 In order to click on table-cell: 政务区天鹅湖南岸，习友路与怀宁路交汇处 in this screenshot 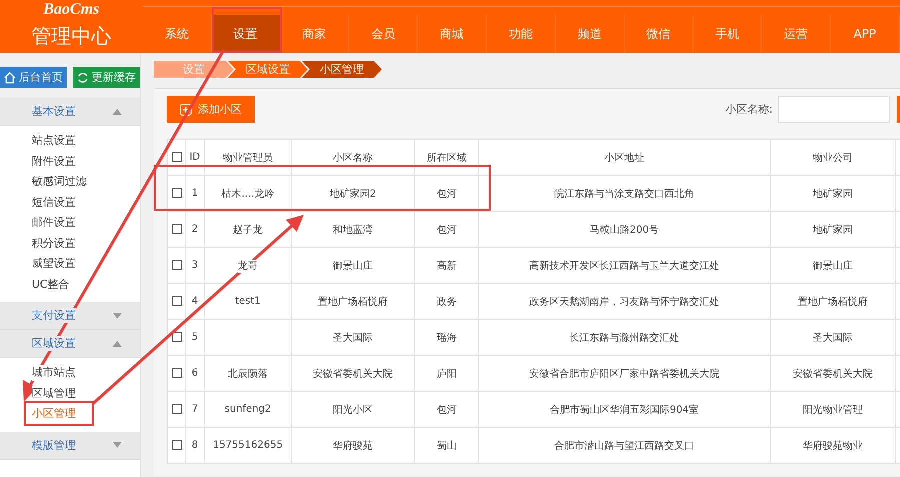, I will do `click(625, 302)`.